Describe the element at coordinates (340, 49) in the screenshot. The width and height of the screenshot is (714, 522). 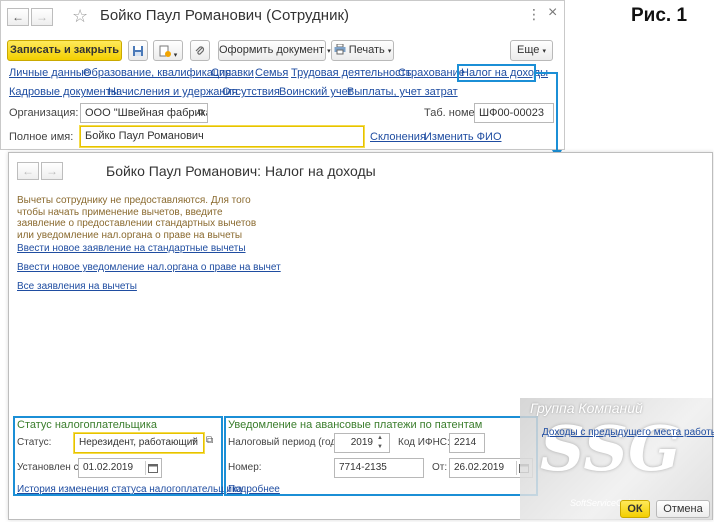
I see `printer-icon` at that location.